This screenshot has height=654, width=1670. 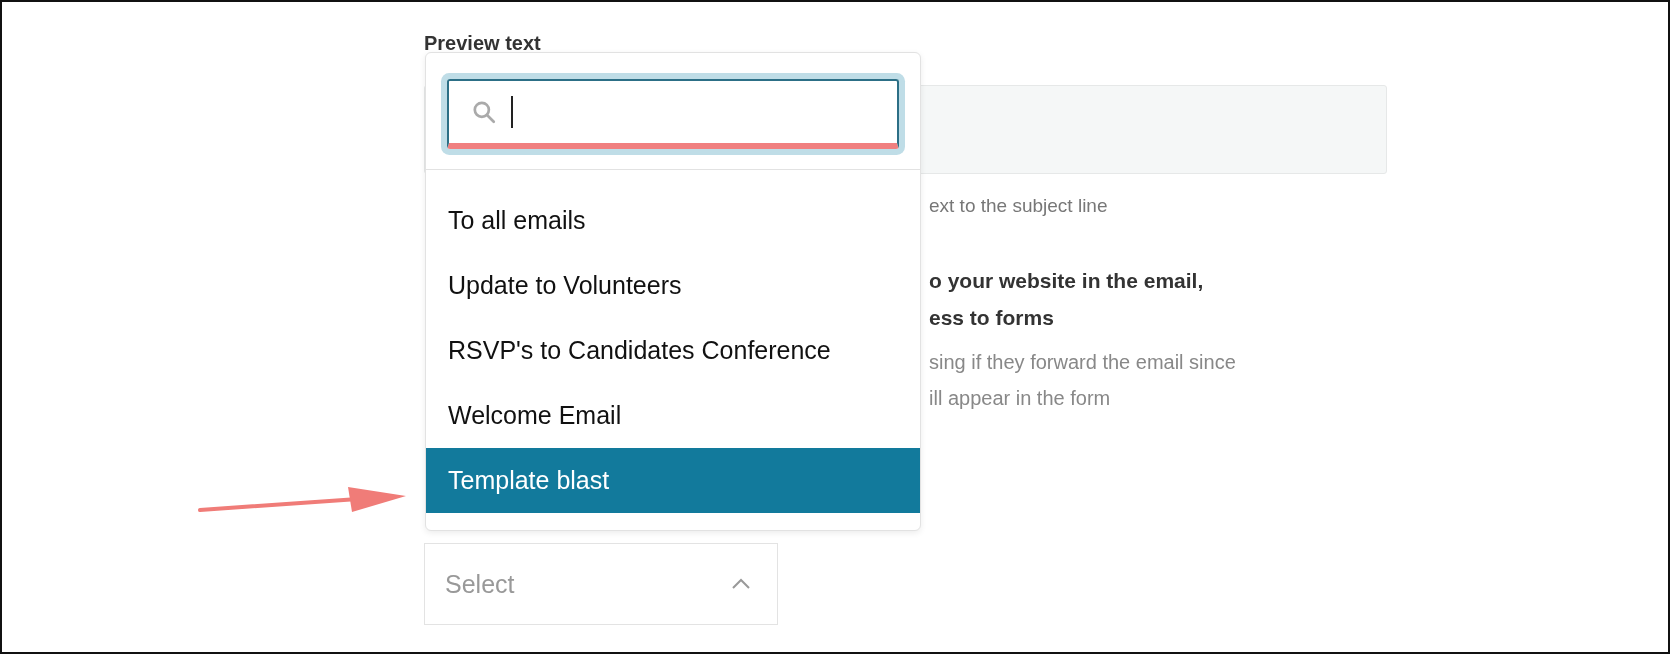 What do you see at coordinates (1067, 281) in the screenshot?
I see `option-title: o your website in the email,` at bounding box center [1067, 281].